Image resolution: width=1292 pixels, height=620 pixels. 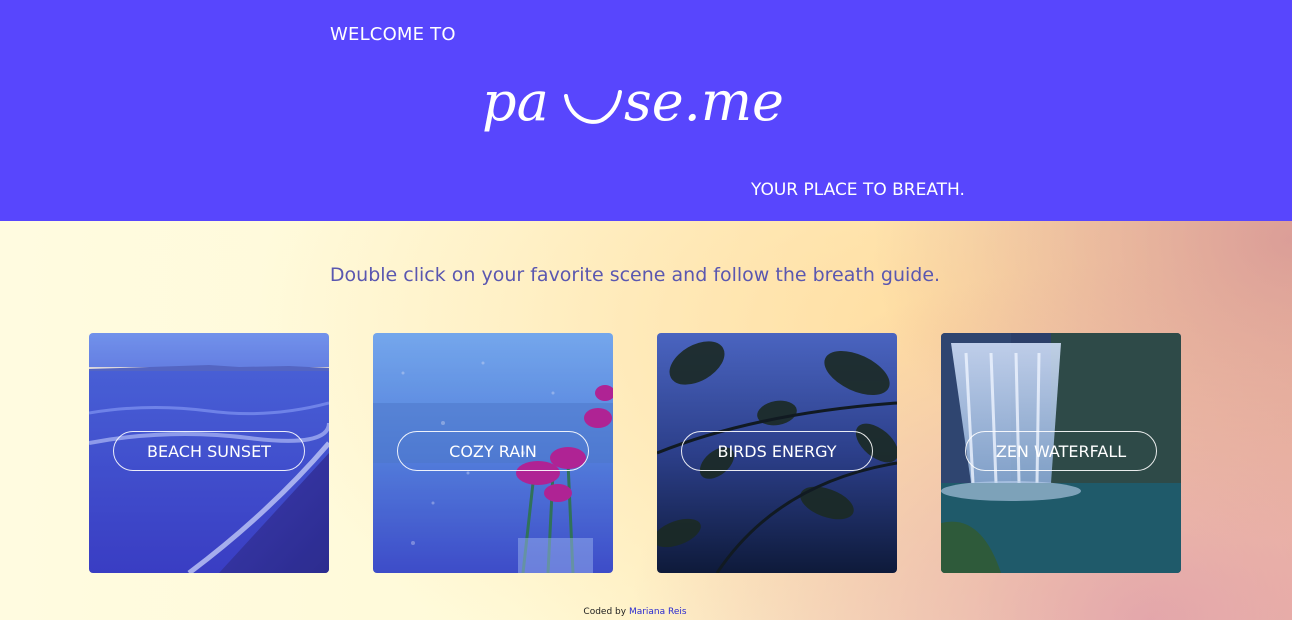 I want to click on birds-energy-button: BIRDS ENERGY, so click(x=777, y=451).